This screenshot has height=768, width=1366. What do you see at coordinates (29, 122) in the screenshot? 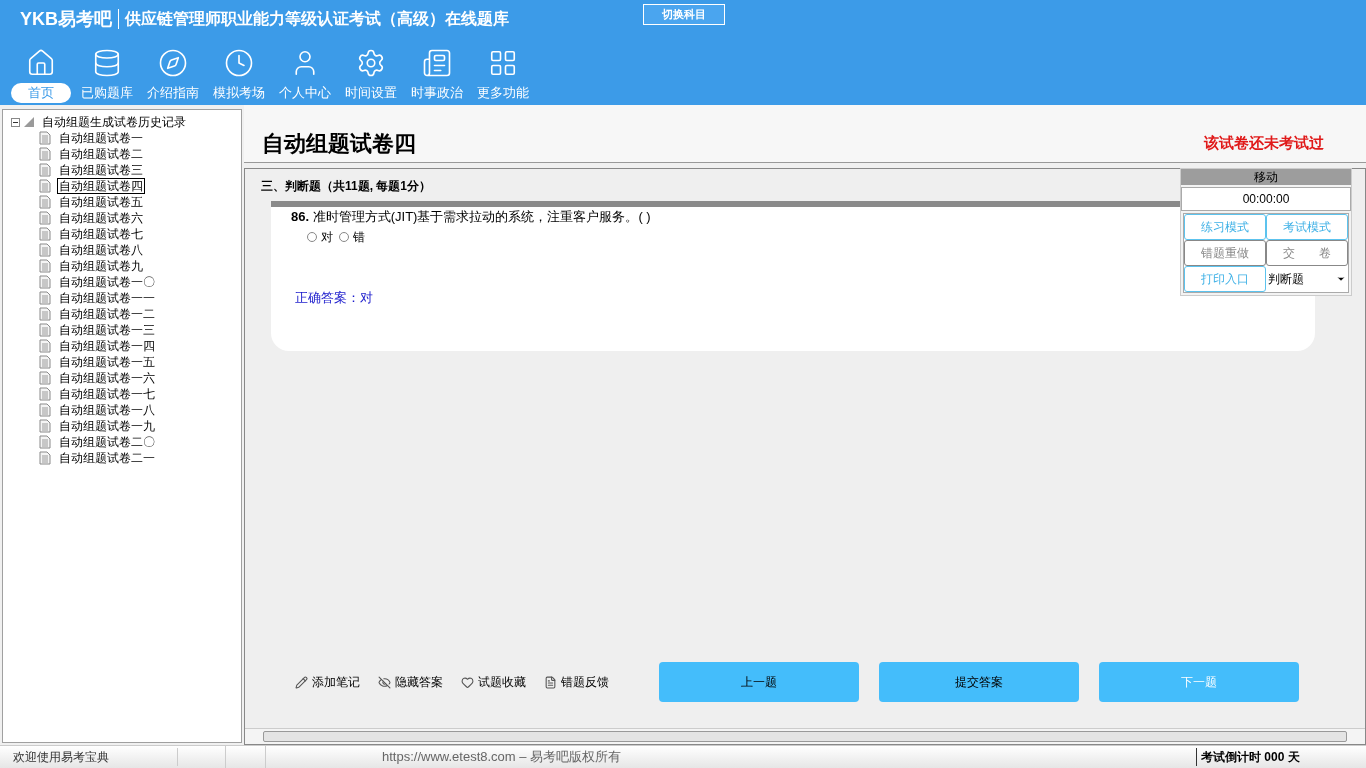
I see `triangle-icon` at bounding box center [29, 122].